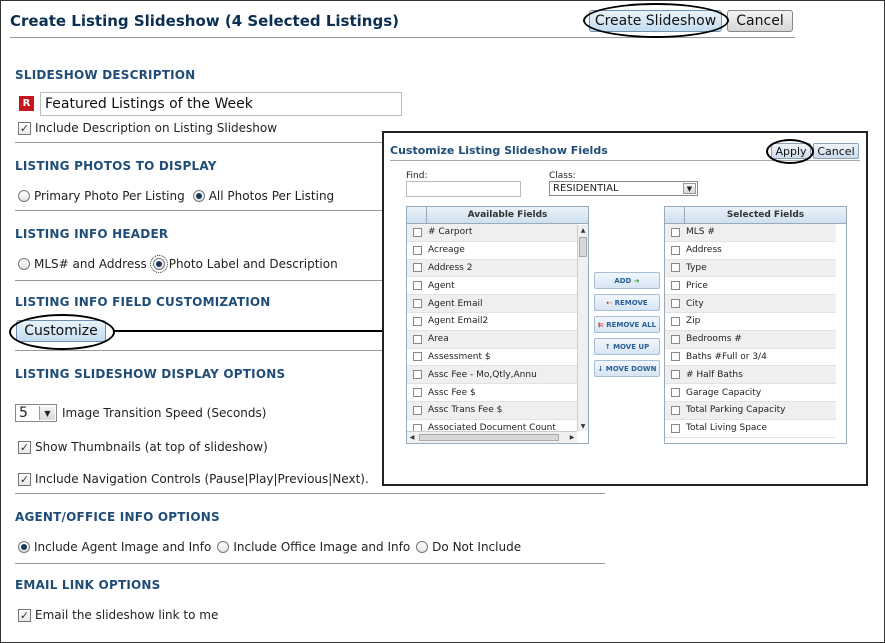 This screenshot has width=885, height=643. I want to click on list-item: Agent Email, so click(492, 304).